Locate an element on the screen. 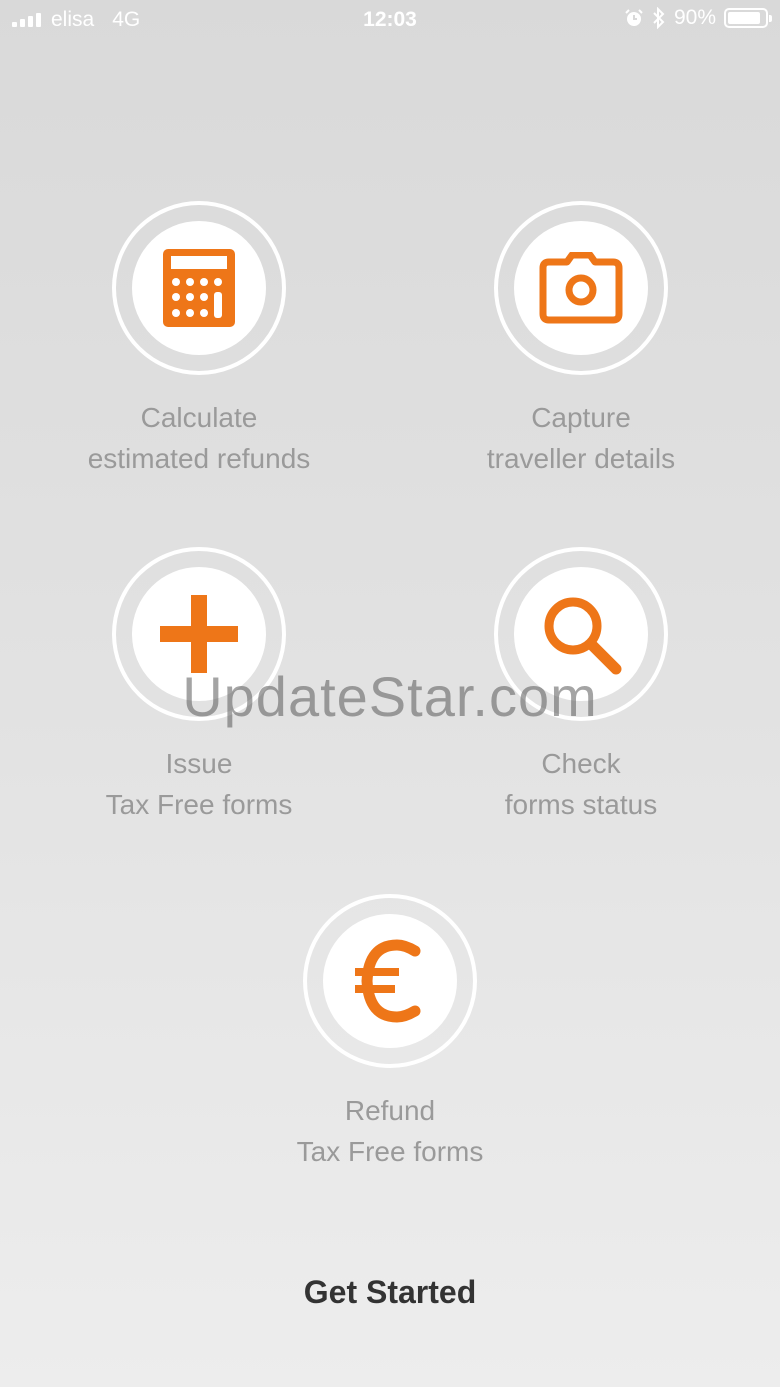 The image size is (780, 1387). plus-icon is located at coordinates (199, 634).